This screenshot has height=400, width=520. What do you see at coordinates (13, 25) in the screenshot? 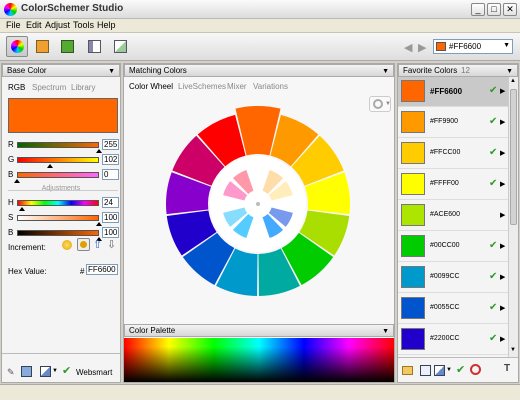
I see `menu-file: File` at bounding box center [13, 25].